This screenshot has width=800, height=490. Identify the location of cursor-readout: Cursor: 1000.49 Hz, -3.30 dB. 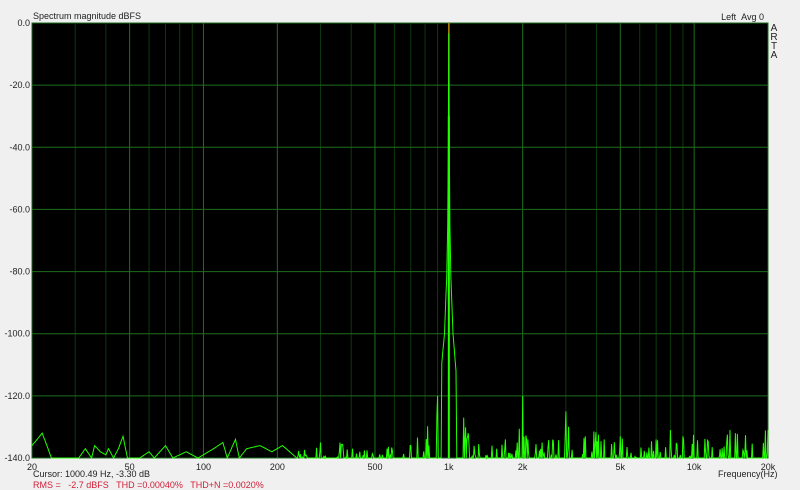
(92, 474).